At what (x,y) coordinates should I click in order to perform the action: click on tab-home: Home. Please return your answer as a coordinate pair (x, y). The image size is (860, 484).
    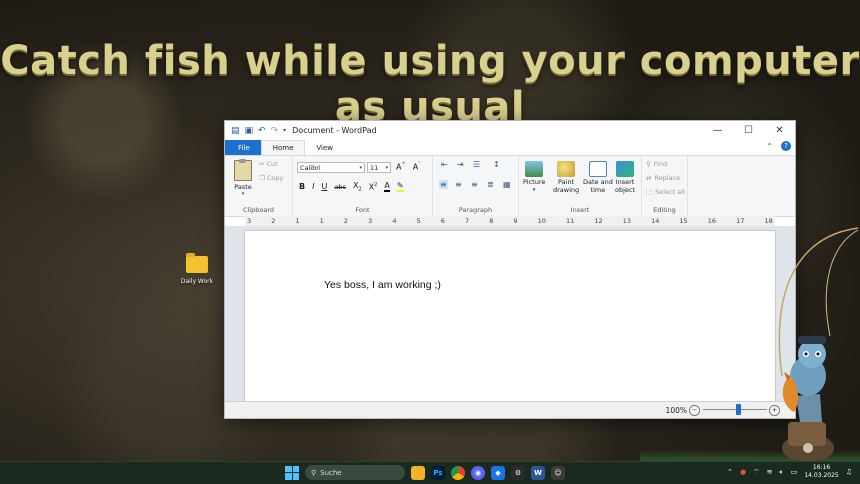
    Looking at the image, I should click on (283, 147).